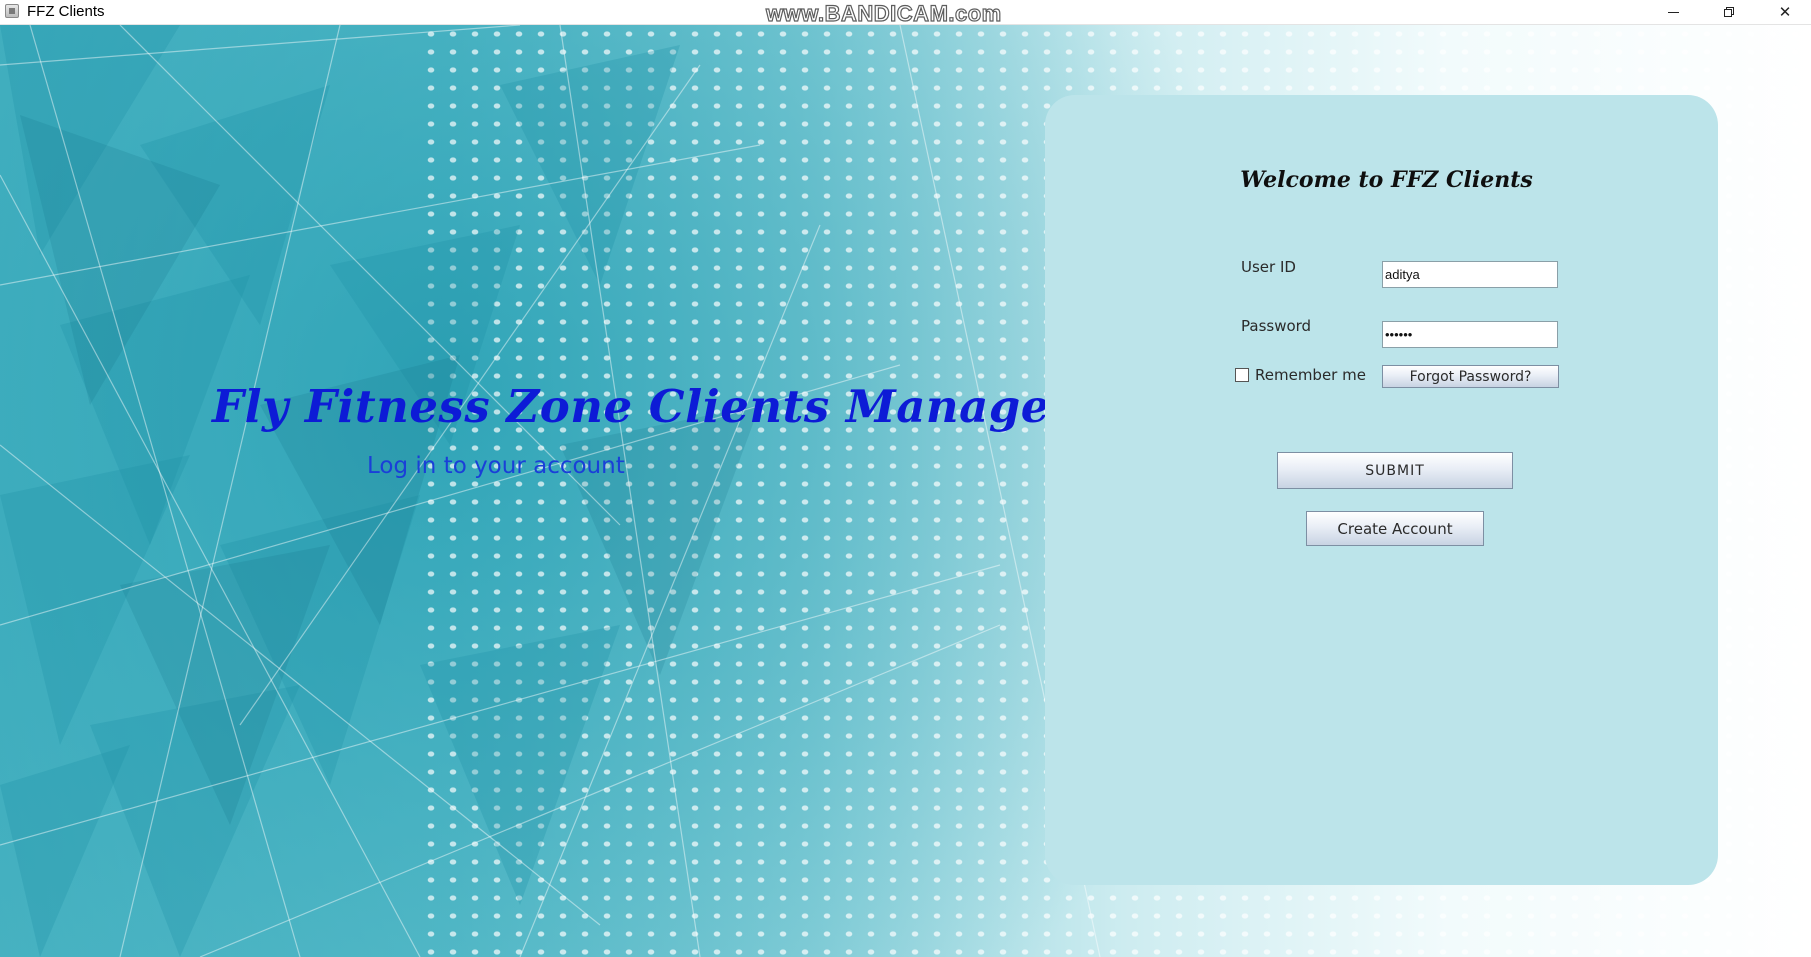  What do you see at coordinates (883, 13) in the screenshot?
I see `bandicam-watermark: www.BANDICAM.com` at bounding box center [883, 13].